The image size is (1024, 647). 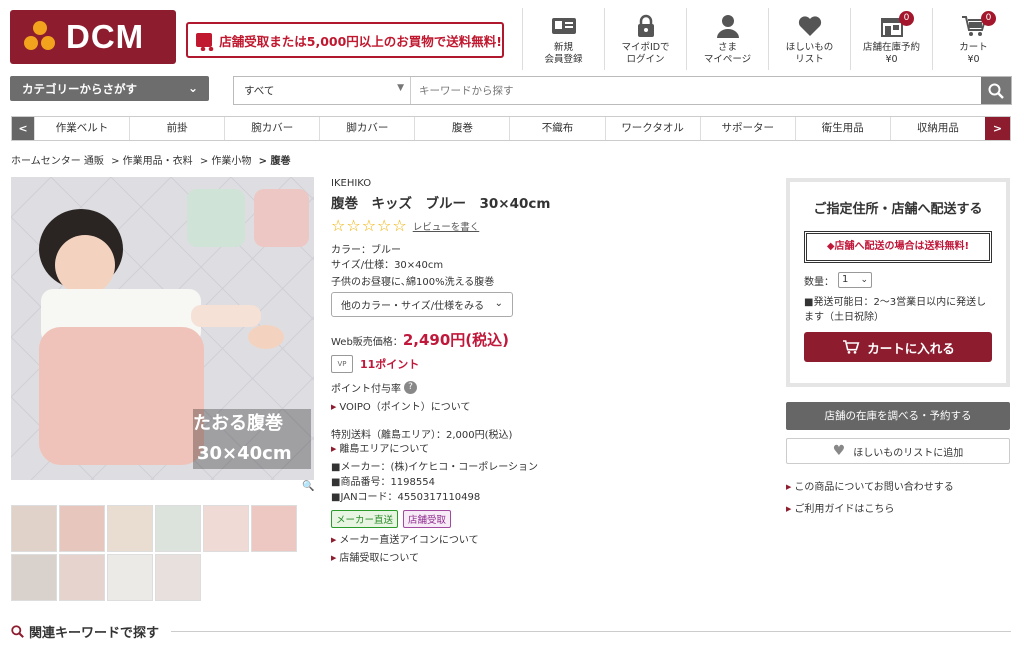 I want to click on search-button, so click(x=996, y=90).